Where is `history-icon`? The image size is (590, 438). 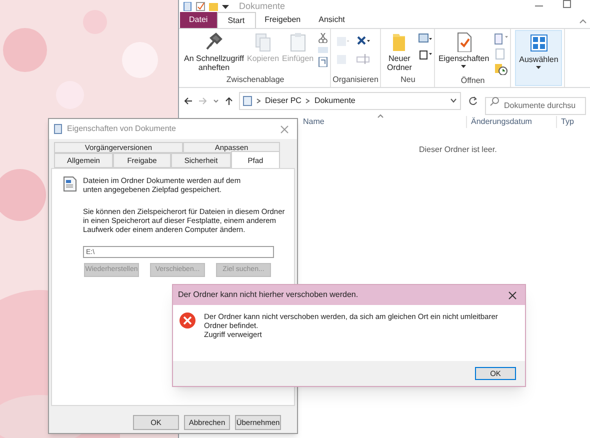 history-icon is located at coordinates (501, 69).